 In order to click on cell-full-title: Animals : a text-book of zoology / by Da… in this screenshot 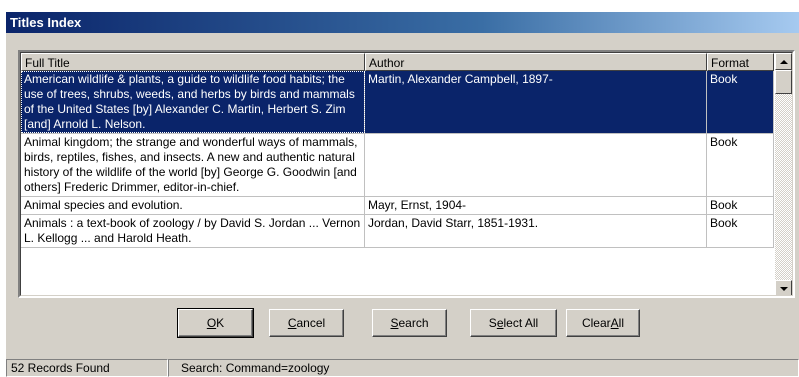, I will do `click(193, 231)`.